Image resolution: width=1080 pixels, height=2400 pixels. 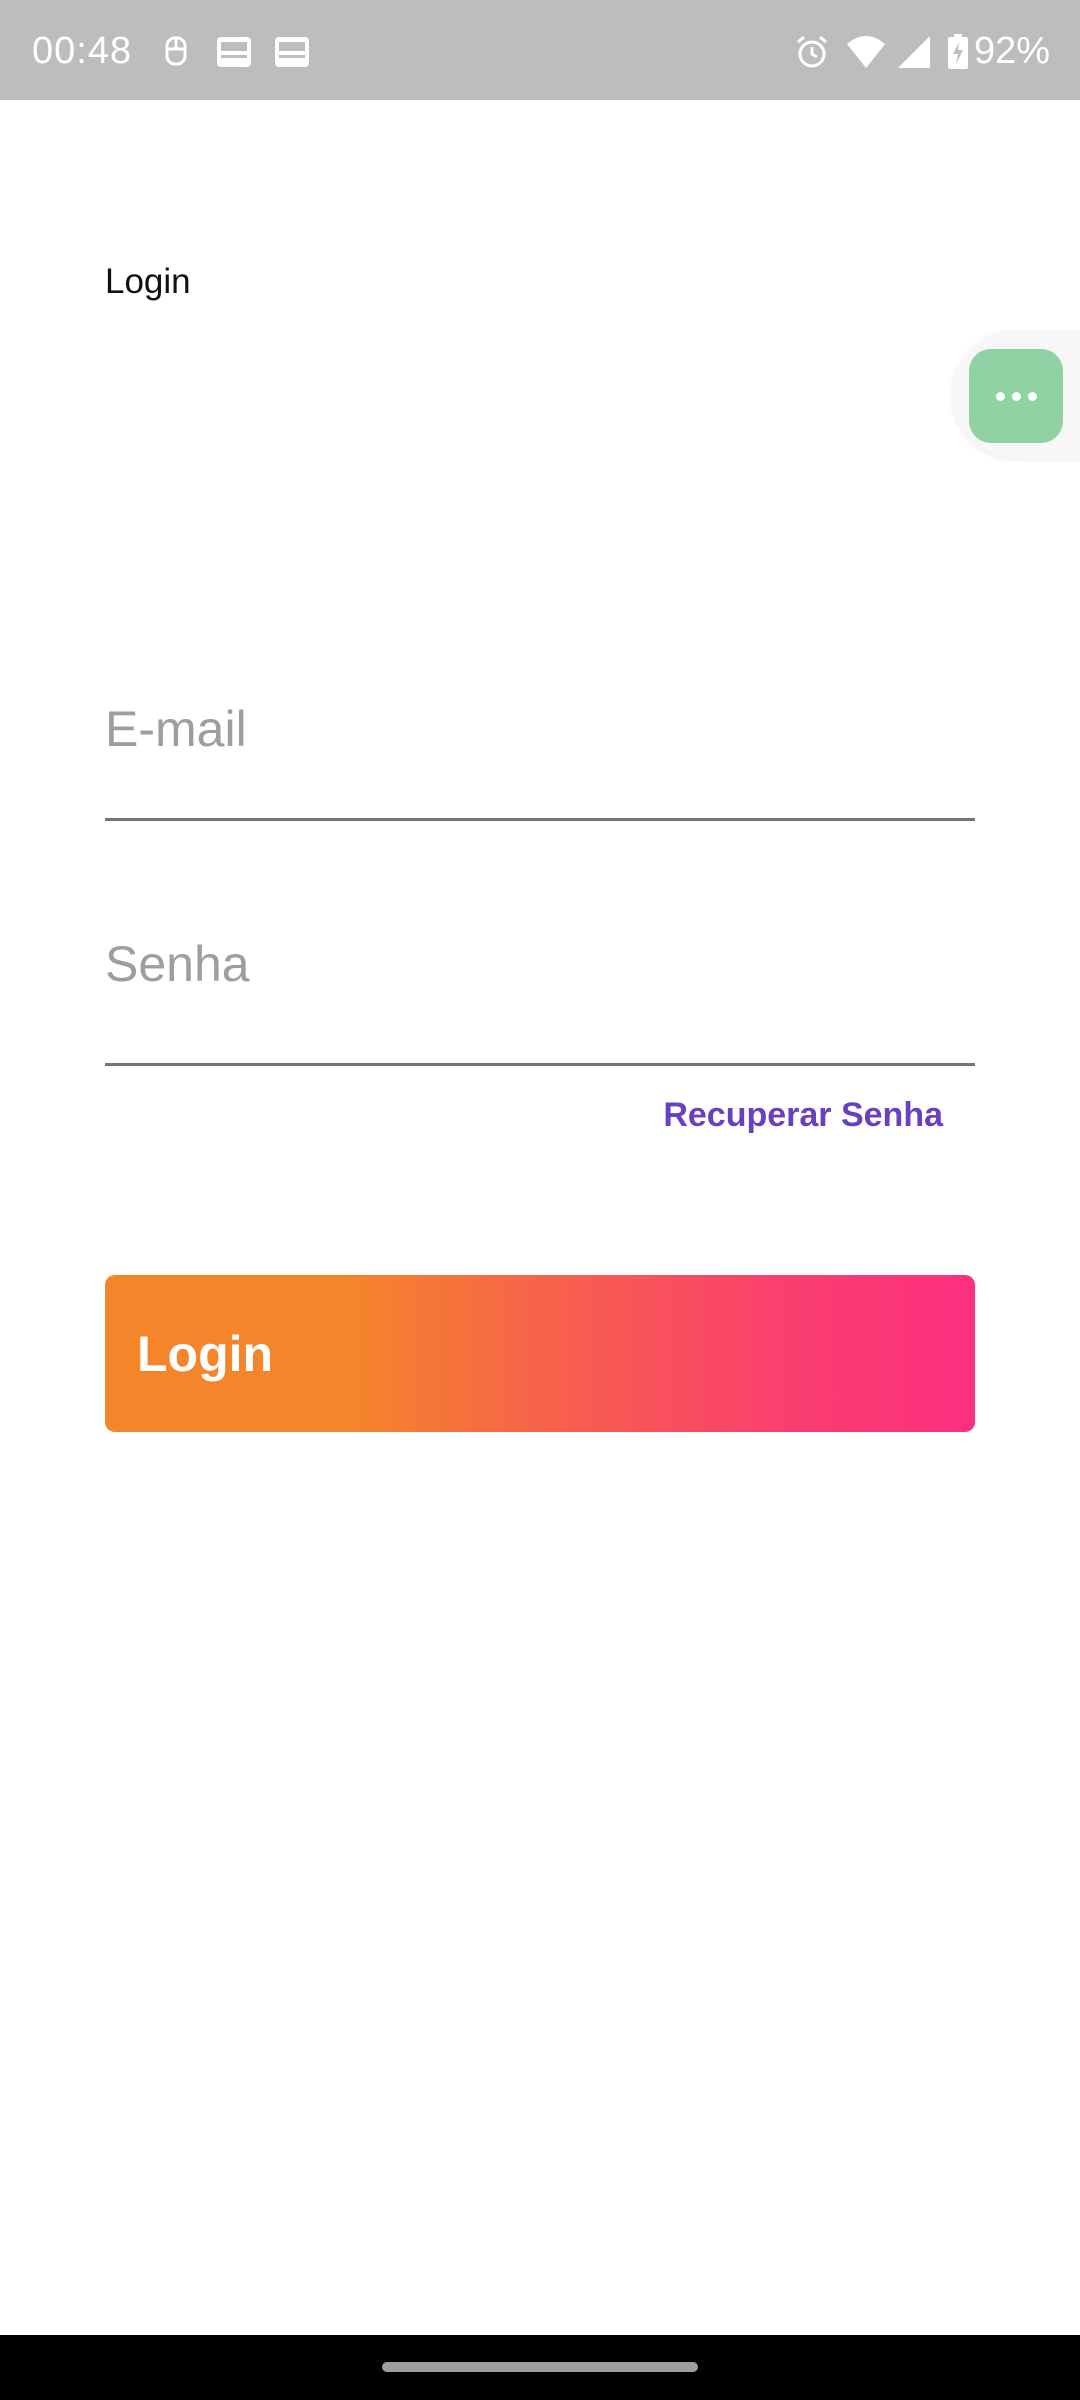 What do you see at coordinates (540, 760) in the screenshot?
I see `email-field` at bounding box center [540, 760].